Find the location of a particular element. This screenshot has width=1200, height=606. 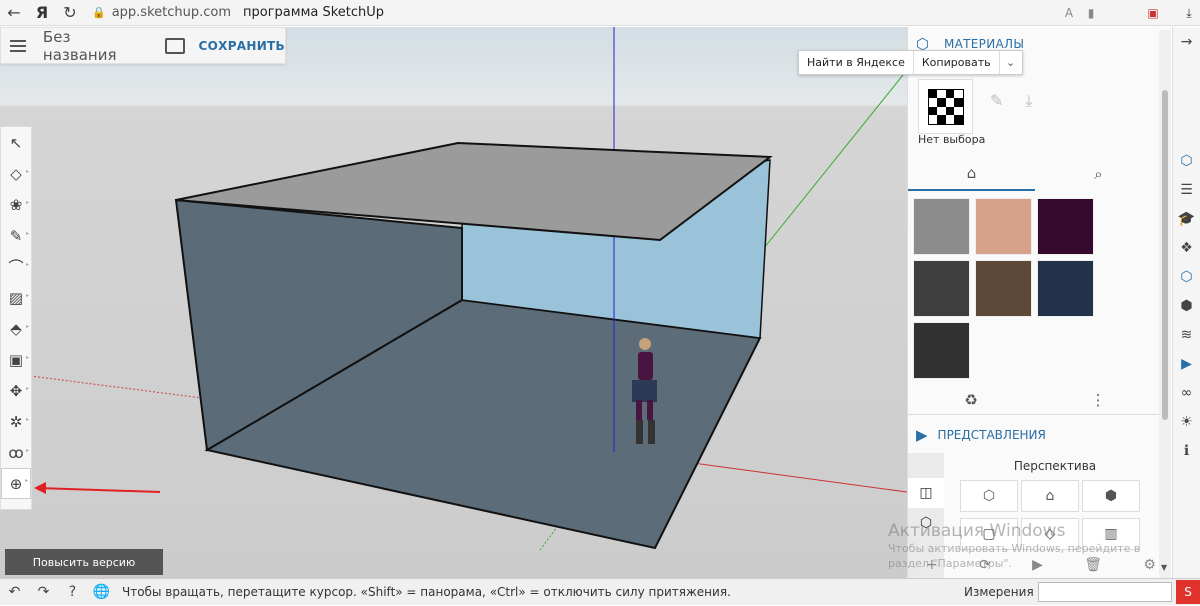

home-tab-icon: ⌂ is located at coordinates (971, 174).